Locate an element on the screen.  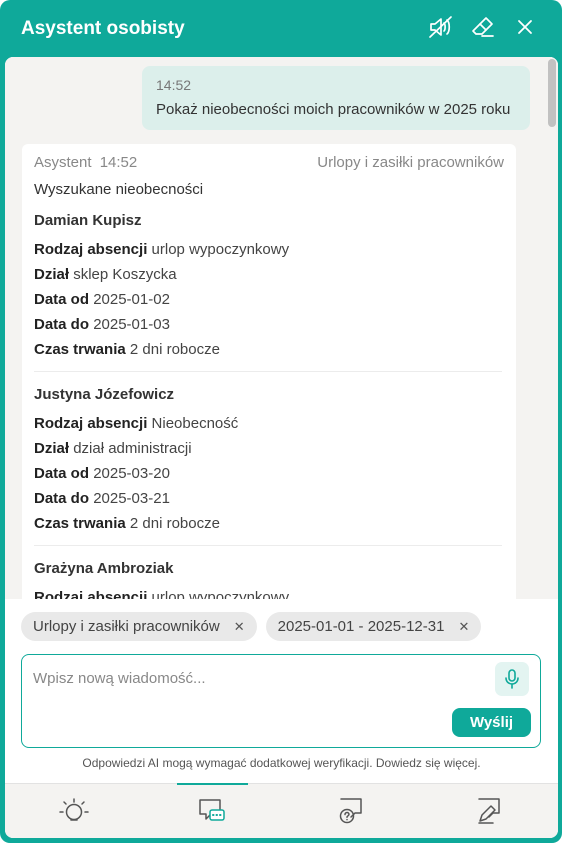
eraser-icon is located at coordinates (483, 27).